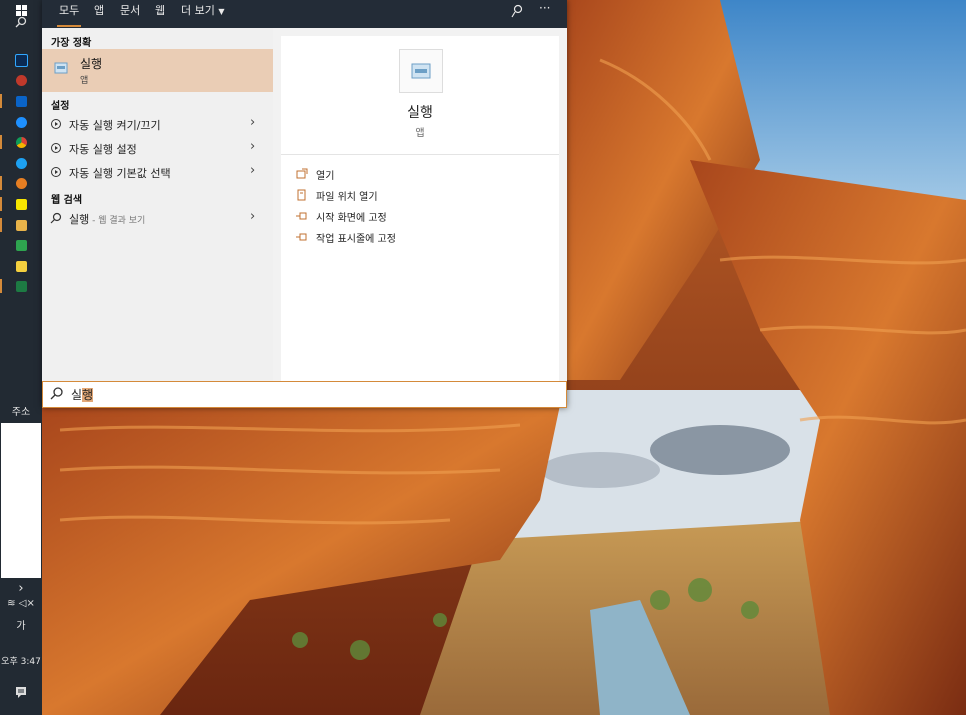 Image resolution: width=966 pixels, height=715 pixels. I want to click on action-label: 작업 표시줄에 고정, so click(356, 239).